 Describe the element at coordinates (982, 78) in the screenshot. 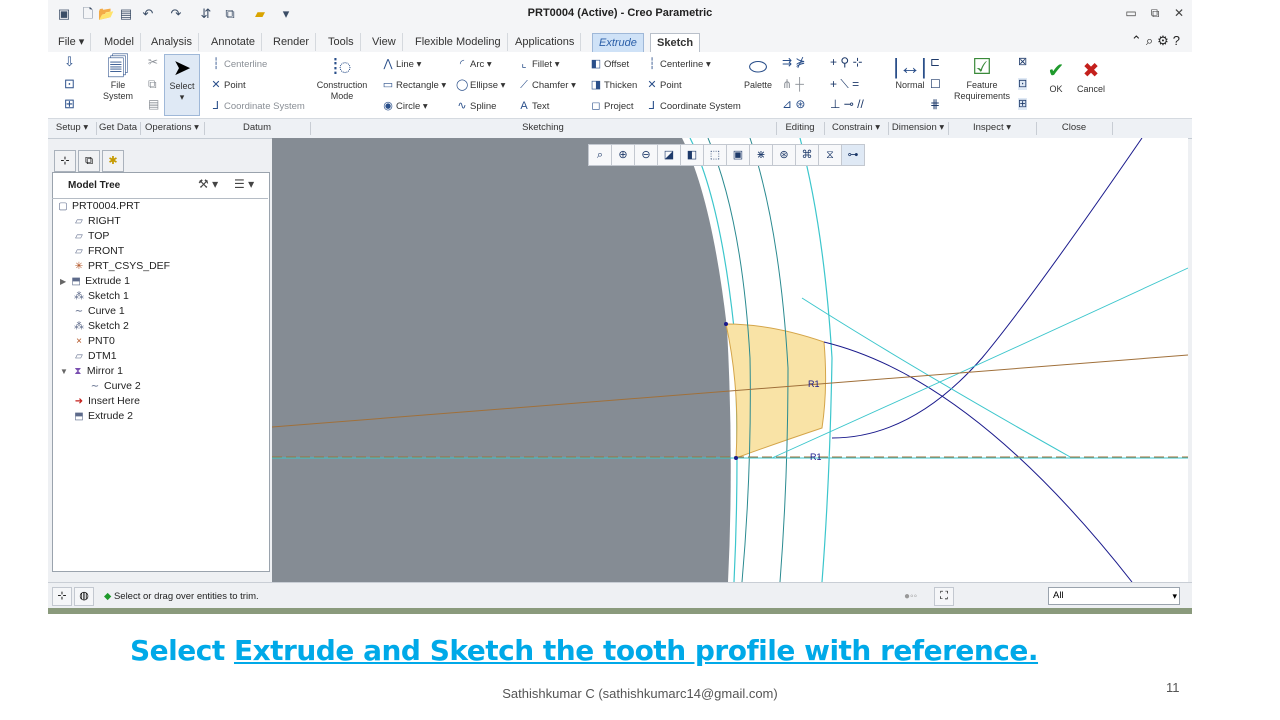

I see `feature-requirements-button: ☑ Feature Requirements` at that location.